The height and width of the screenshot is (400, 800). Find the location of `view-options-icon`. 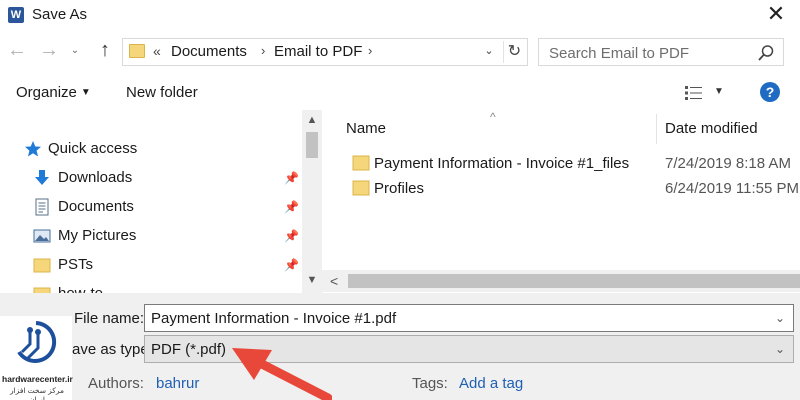

view-options-icon is located at coordinates (694, 93).